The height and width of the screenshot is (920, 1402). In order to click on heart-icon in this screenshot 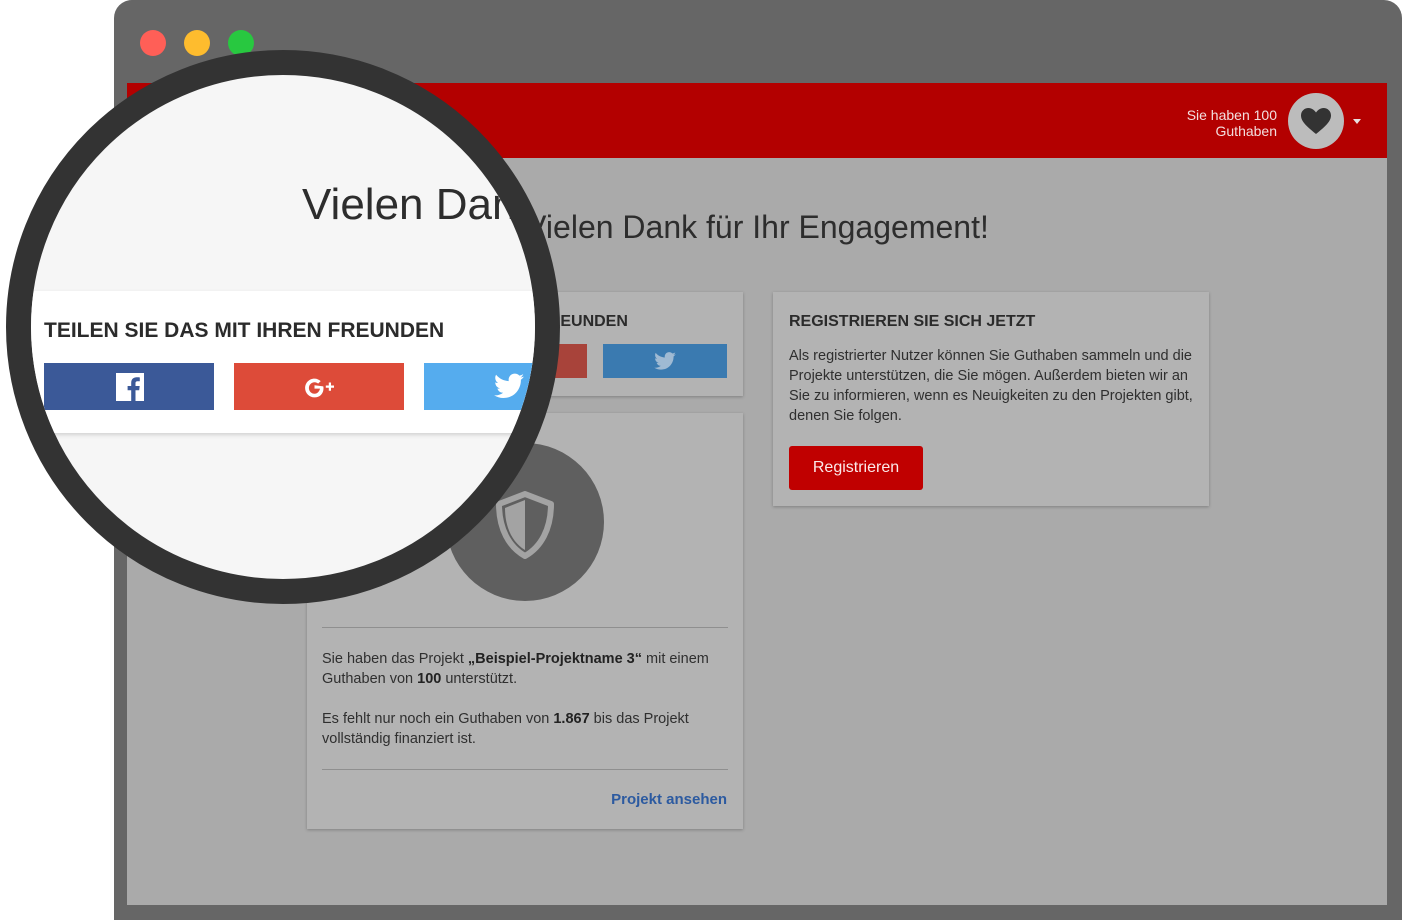, I will do `click(1316, 121)`.